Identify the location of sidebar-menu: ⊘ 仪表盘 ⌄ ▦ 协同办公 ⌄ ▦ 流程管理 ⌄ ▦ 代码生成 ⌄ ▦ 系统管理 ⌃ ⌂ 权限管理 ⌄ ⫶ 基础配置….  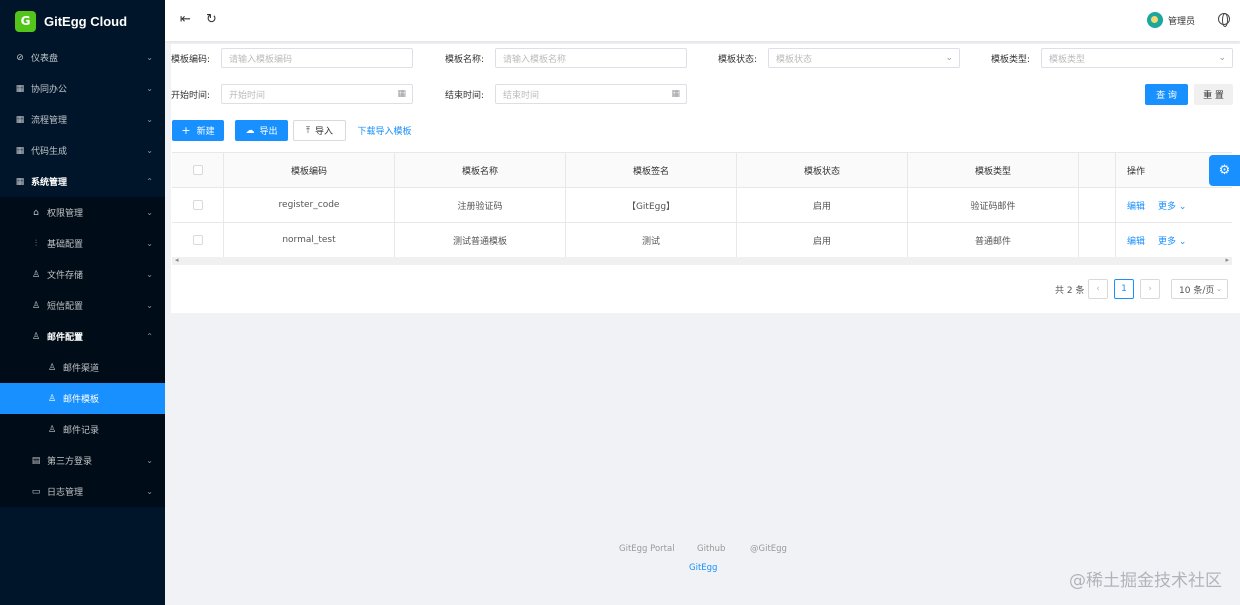
(82, 274).